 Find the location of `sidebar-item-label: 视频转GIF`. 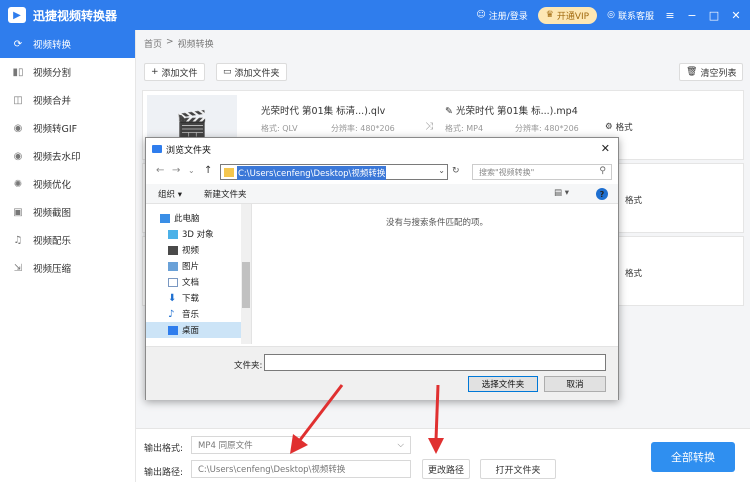

sidebar-item-label: 视频转GIF is located at coordinates (55, 129).